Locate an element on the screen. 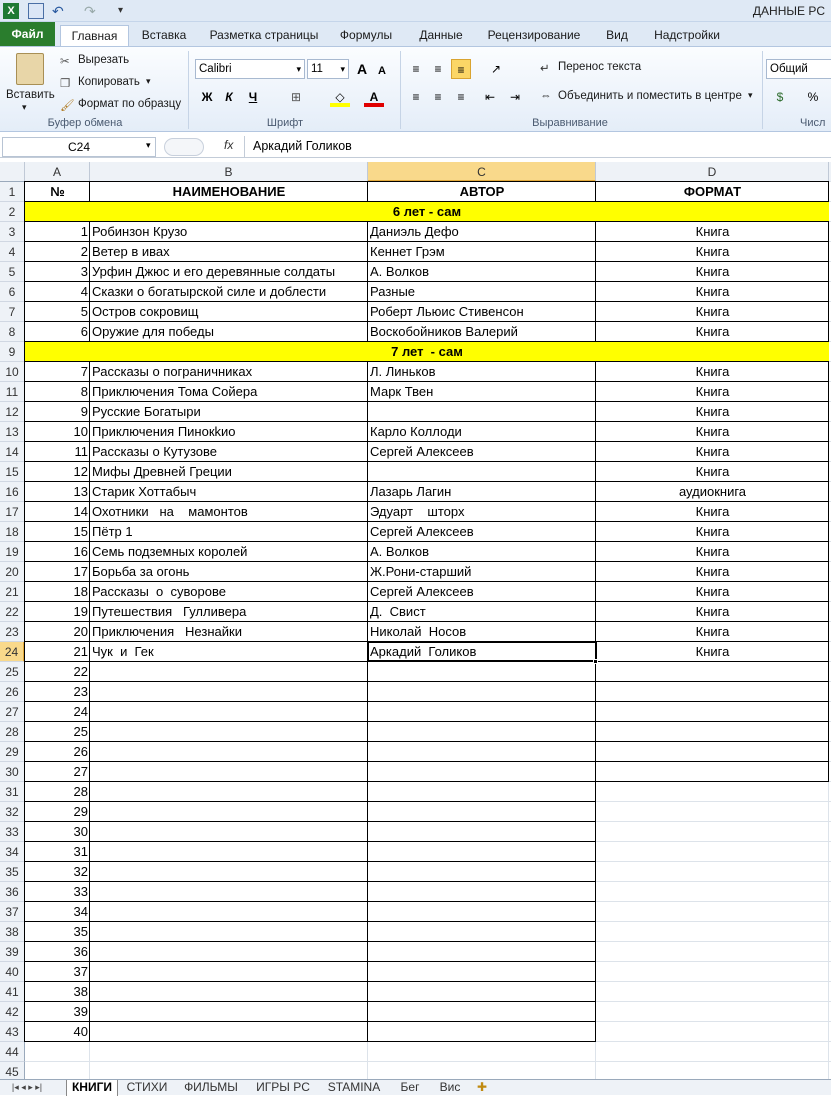 This screenshot has width=831, height=1096. age-band-7: 7 лет - сам is located at coordinates (427, 351).